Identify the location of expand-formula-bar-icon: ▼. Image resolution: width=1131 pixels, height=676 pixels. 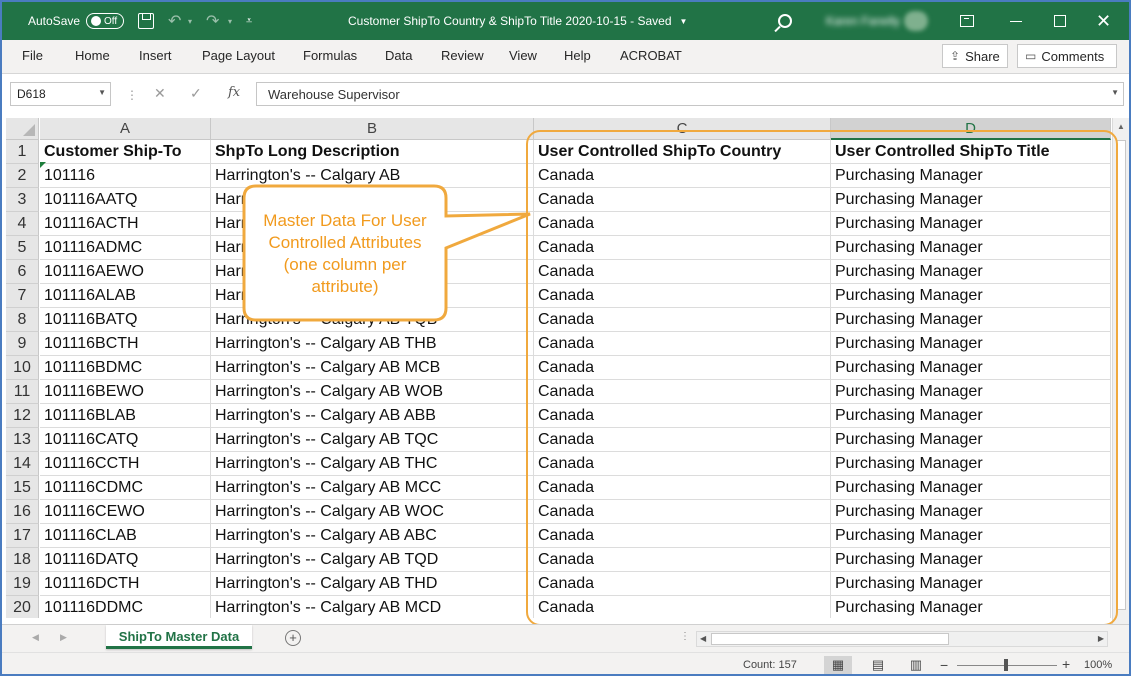
(1115, 92).